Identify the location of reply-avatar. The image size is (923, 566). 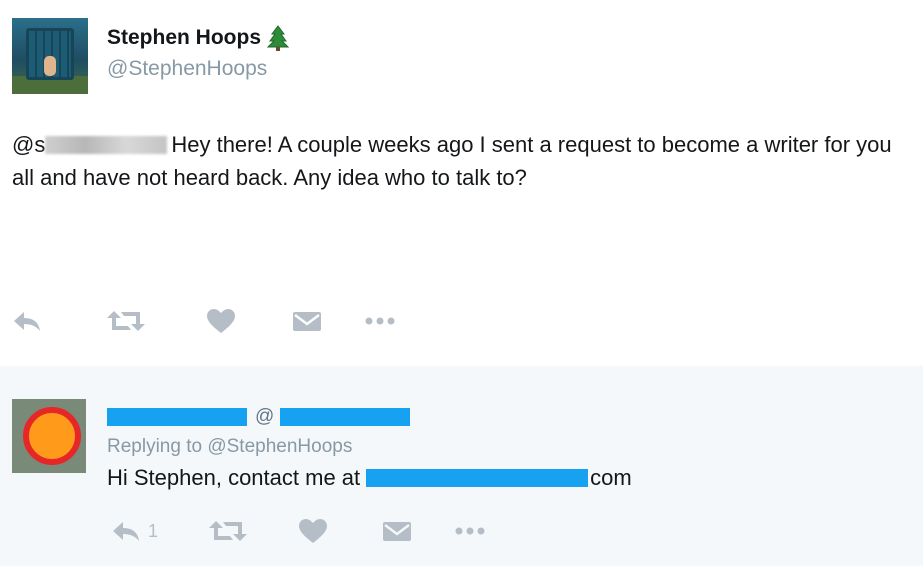
(49, 436).